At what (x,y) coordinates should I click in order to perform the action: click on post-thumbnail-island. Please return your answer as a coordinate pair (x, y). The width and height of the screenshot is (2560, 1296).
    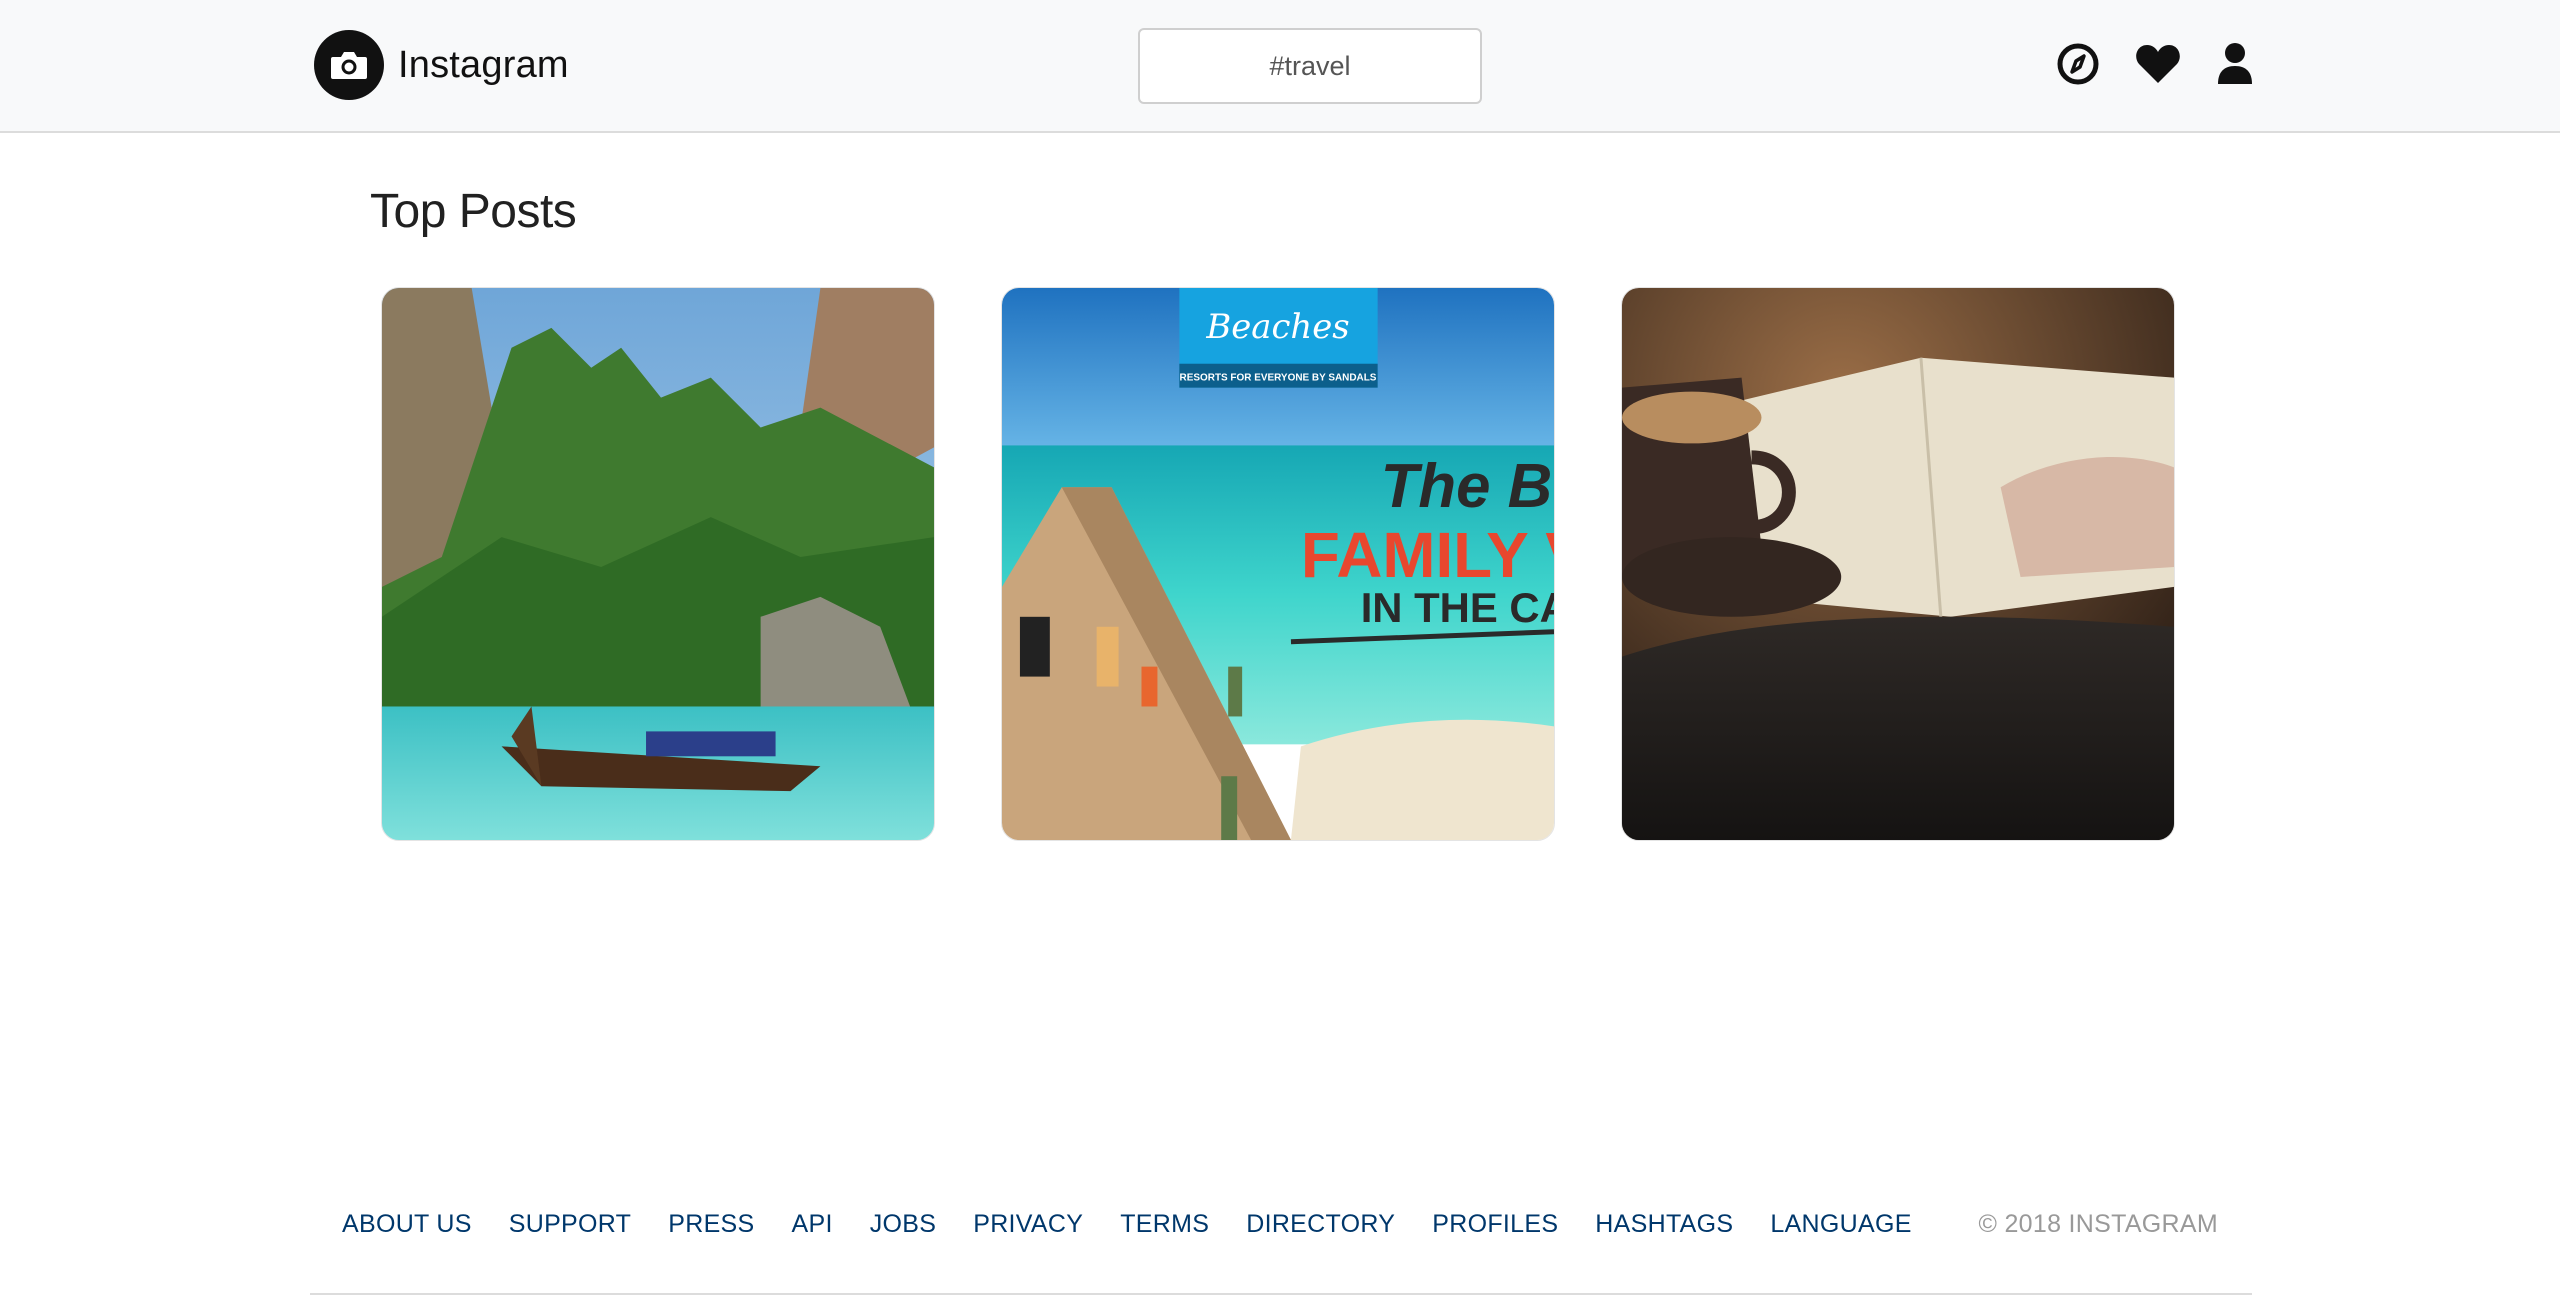
    Looking at the image, I should click on (658, 564).